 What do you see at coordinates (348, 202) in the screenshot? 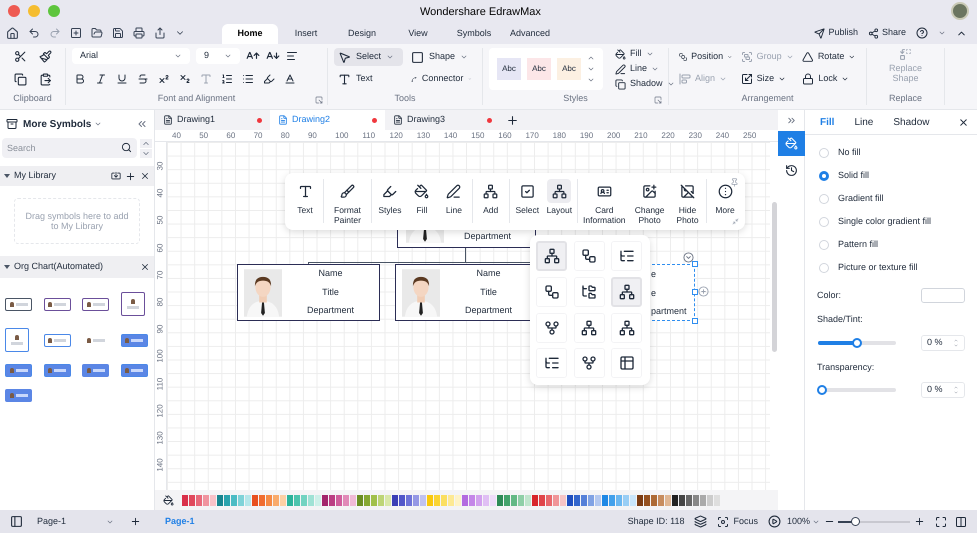
I see `toolbar-button: Format Painter` at bounding box center [348, 202].